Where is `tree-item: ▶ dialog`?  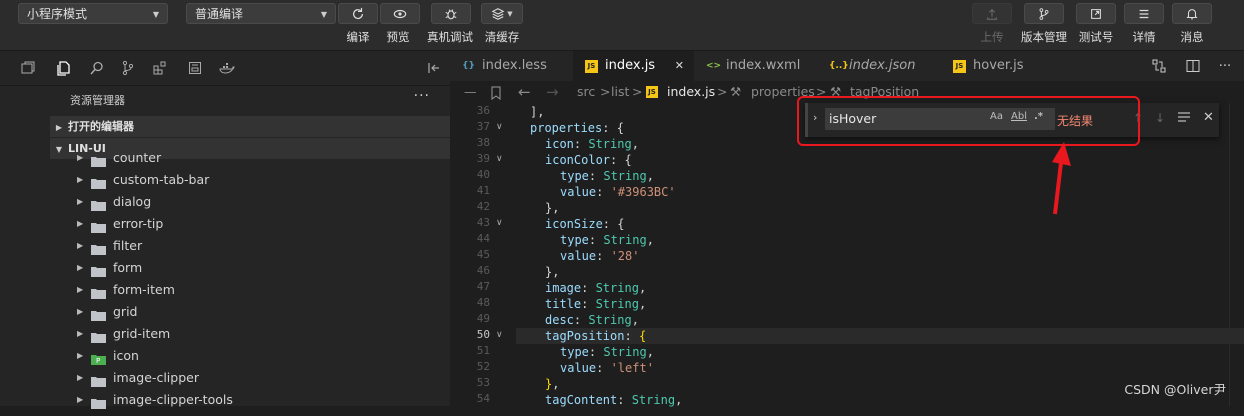
tree-item: ▶ dialog is located at coordinates (250, 202).